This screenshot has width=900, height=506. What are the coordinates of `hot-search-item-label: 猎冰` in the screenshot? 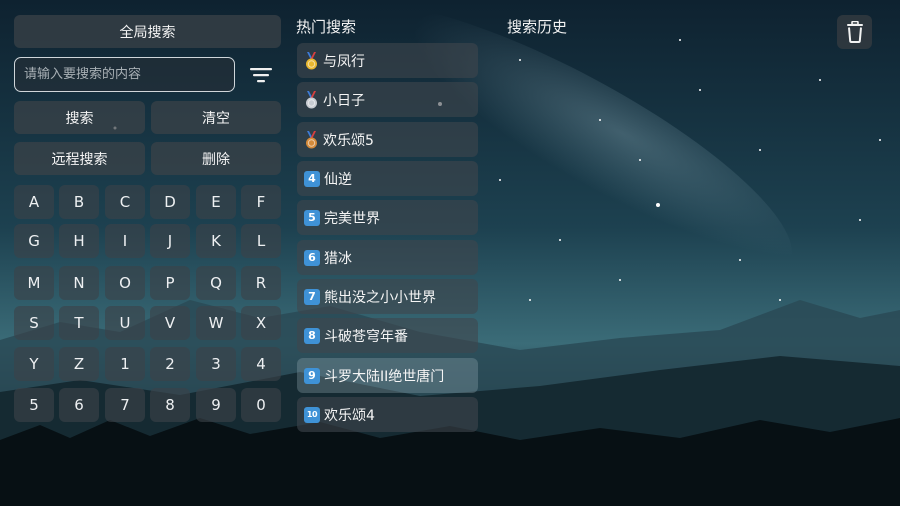 It's located at (338, 258).